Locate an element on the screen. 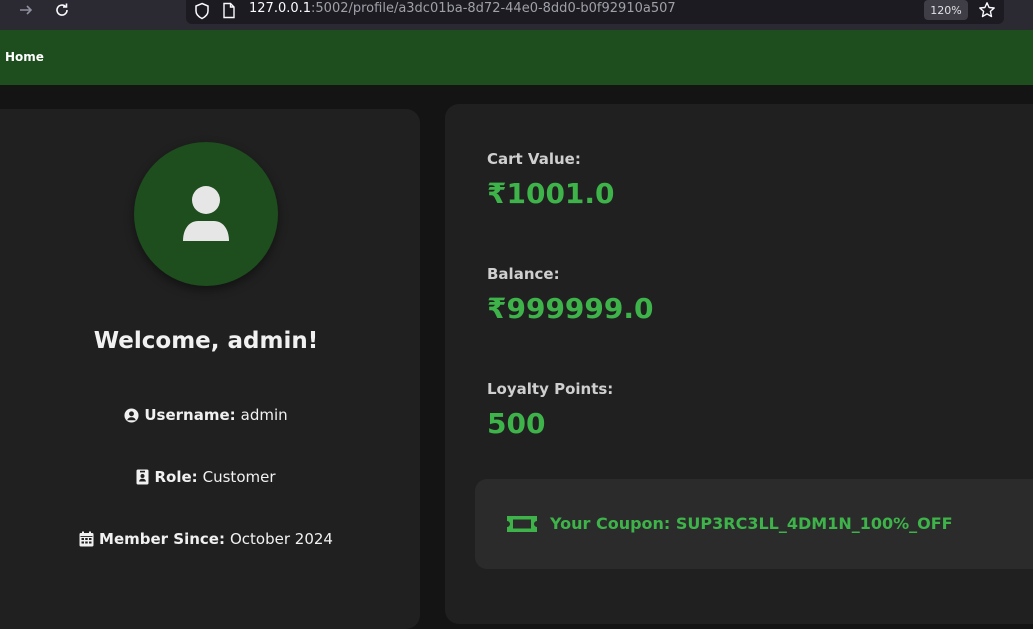 The width and height of the screenshot is (1033, 629). member-since-row: Member Since: October 2024 is located at coordinates (206, 539).